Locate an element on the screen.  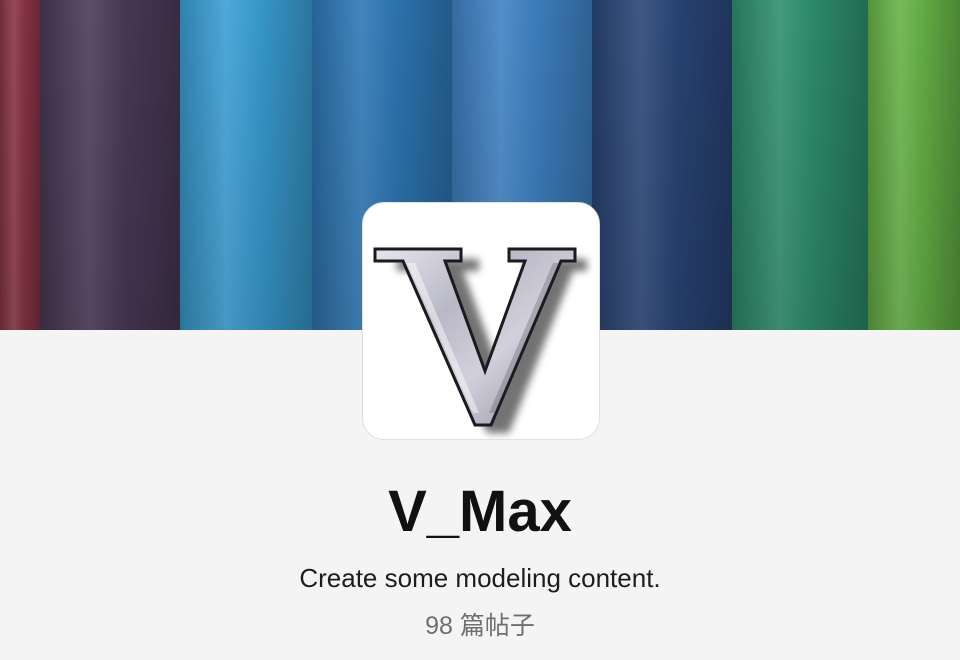
profile-name: V_Max is located at coordinates (480, 511).